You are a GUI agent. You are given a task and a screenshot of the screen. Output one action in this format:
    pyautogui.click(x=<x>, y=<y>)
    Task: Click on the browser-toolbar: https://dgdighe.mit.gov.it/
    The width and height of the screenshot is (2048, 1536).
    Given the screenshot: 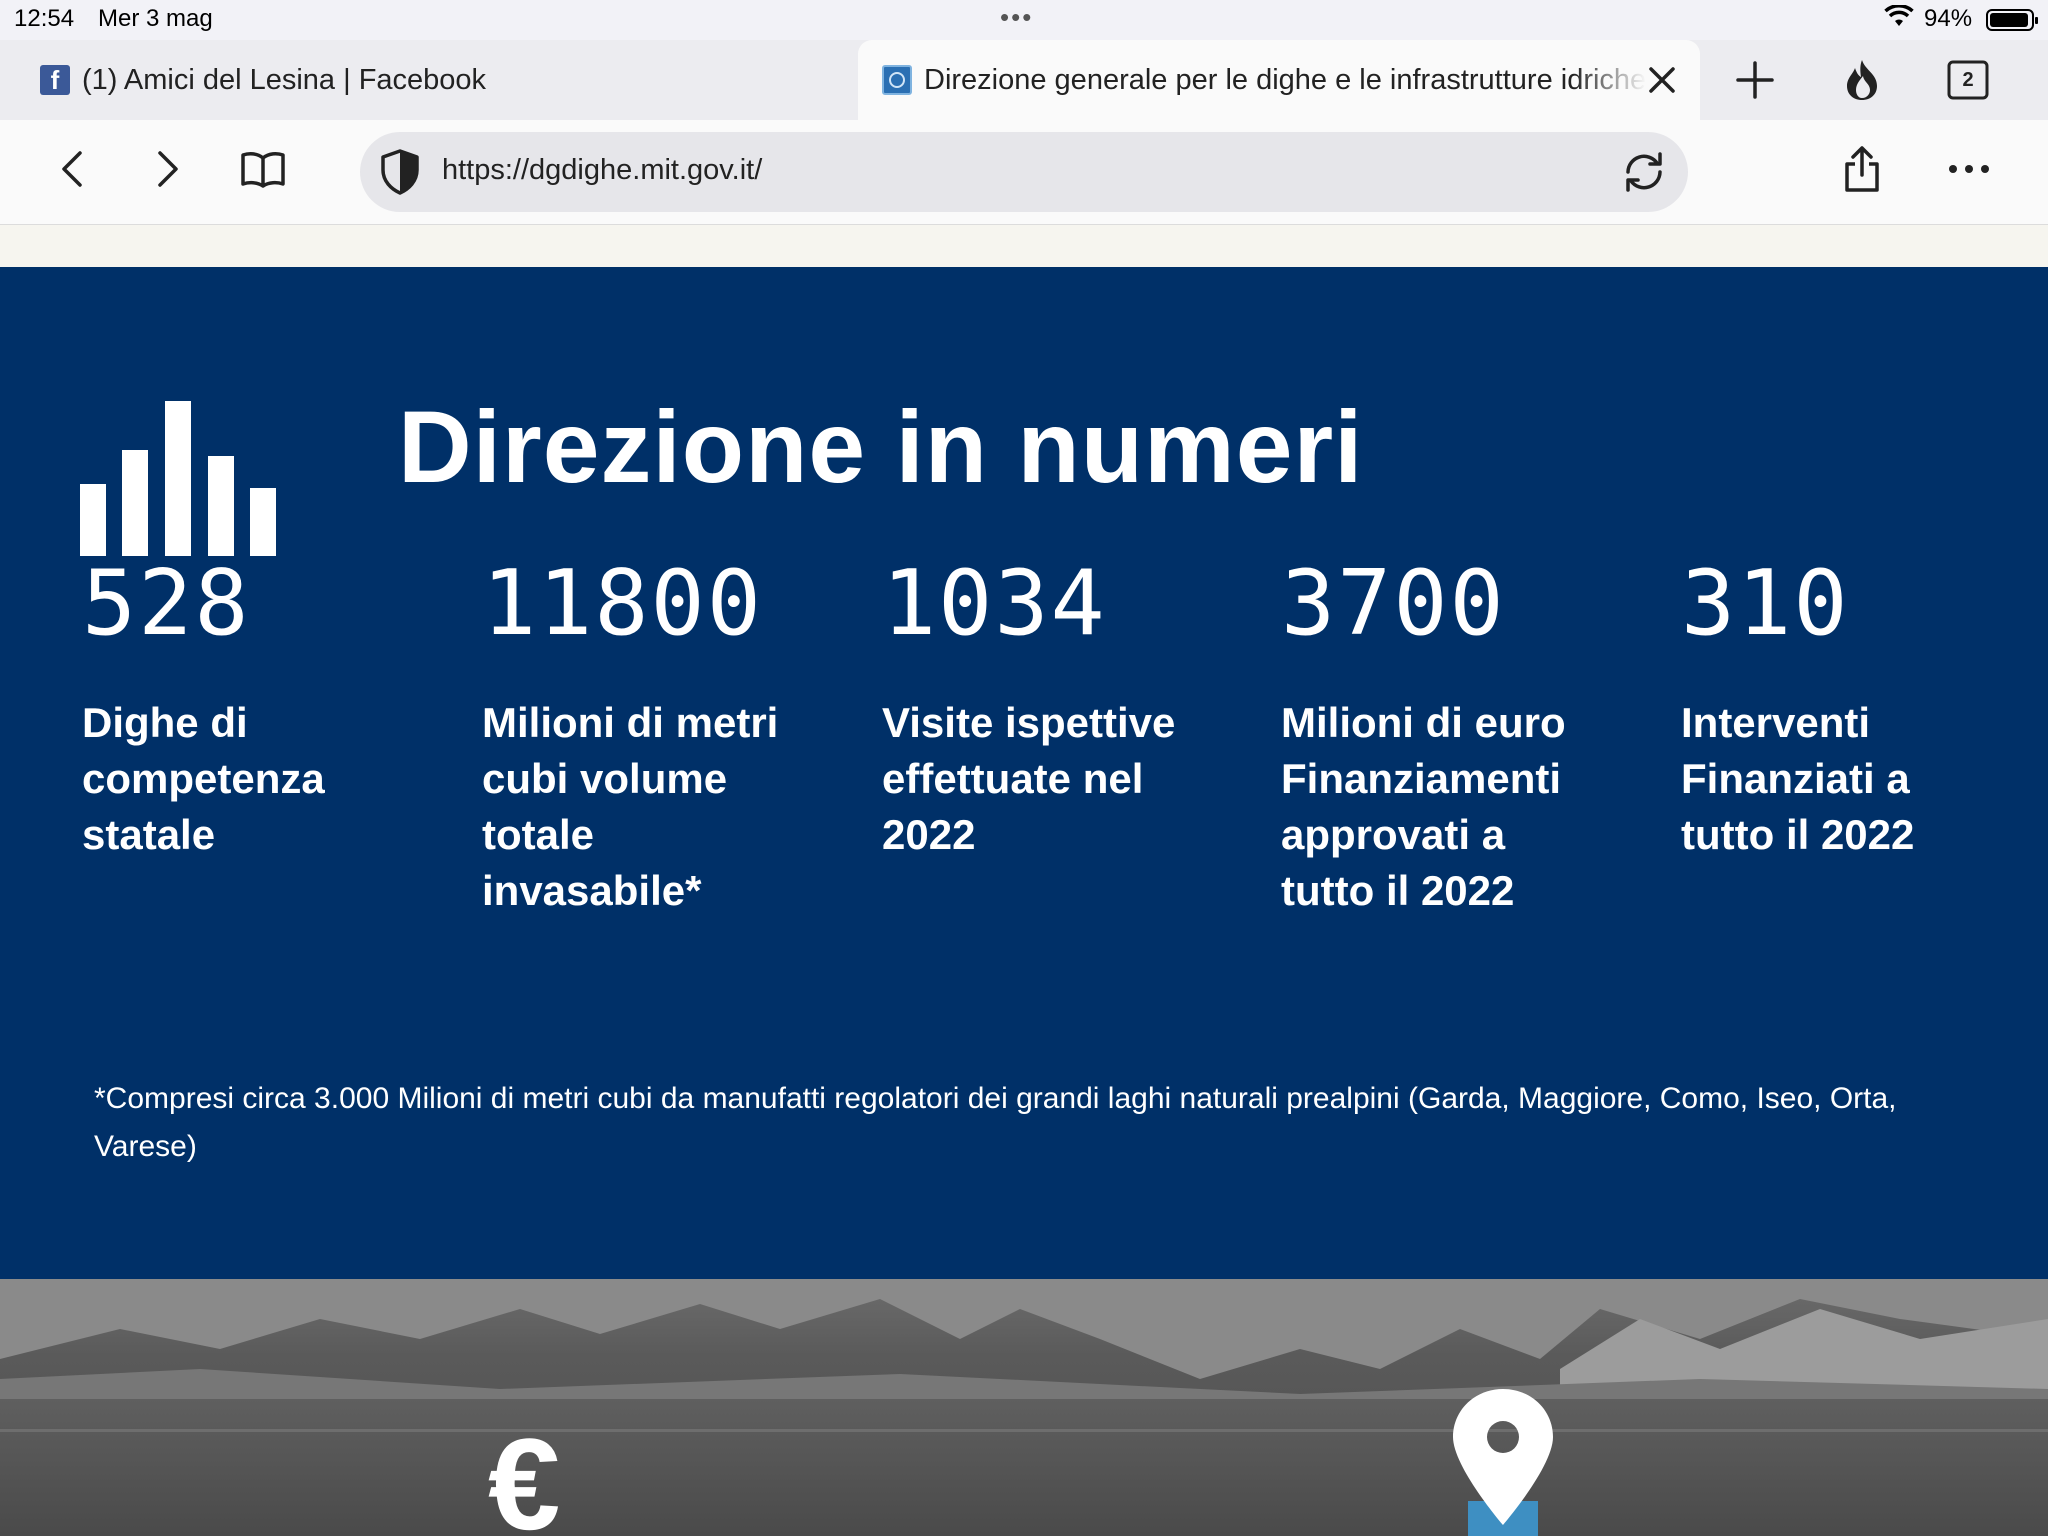 What is the action you would take?
    pyautogui.click(x=1024, y=172)
    